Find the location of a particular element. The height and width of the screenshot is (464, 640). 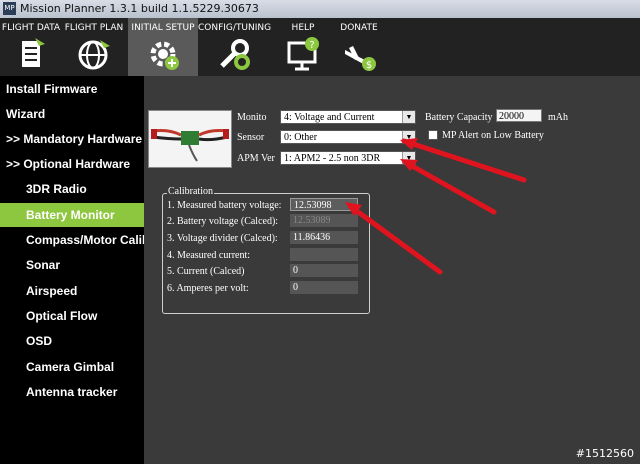

annotation-arrow-measured-voltage is located at coordinates (394, 238).